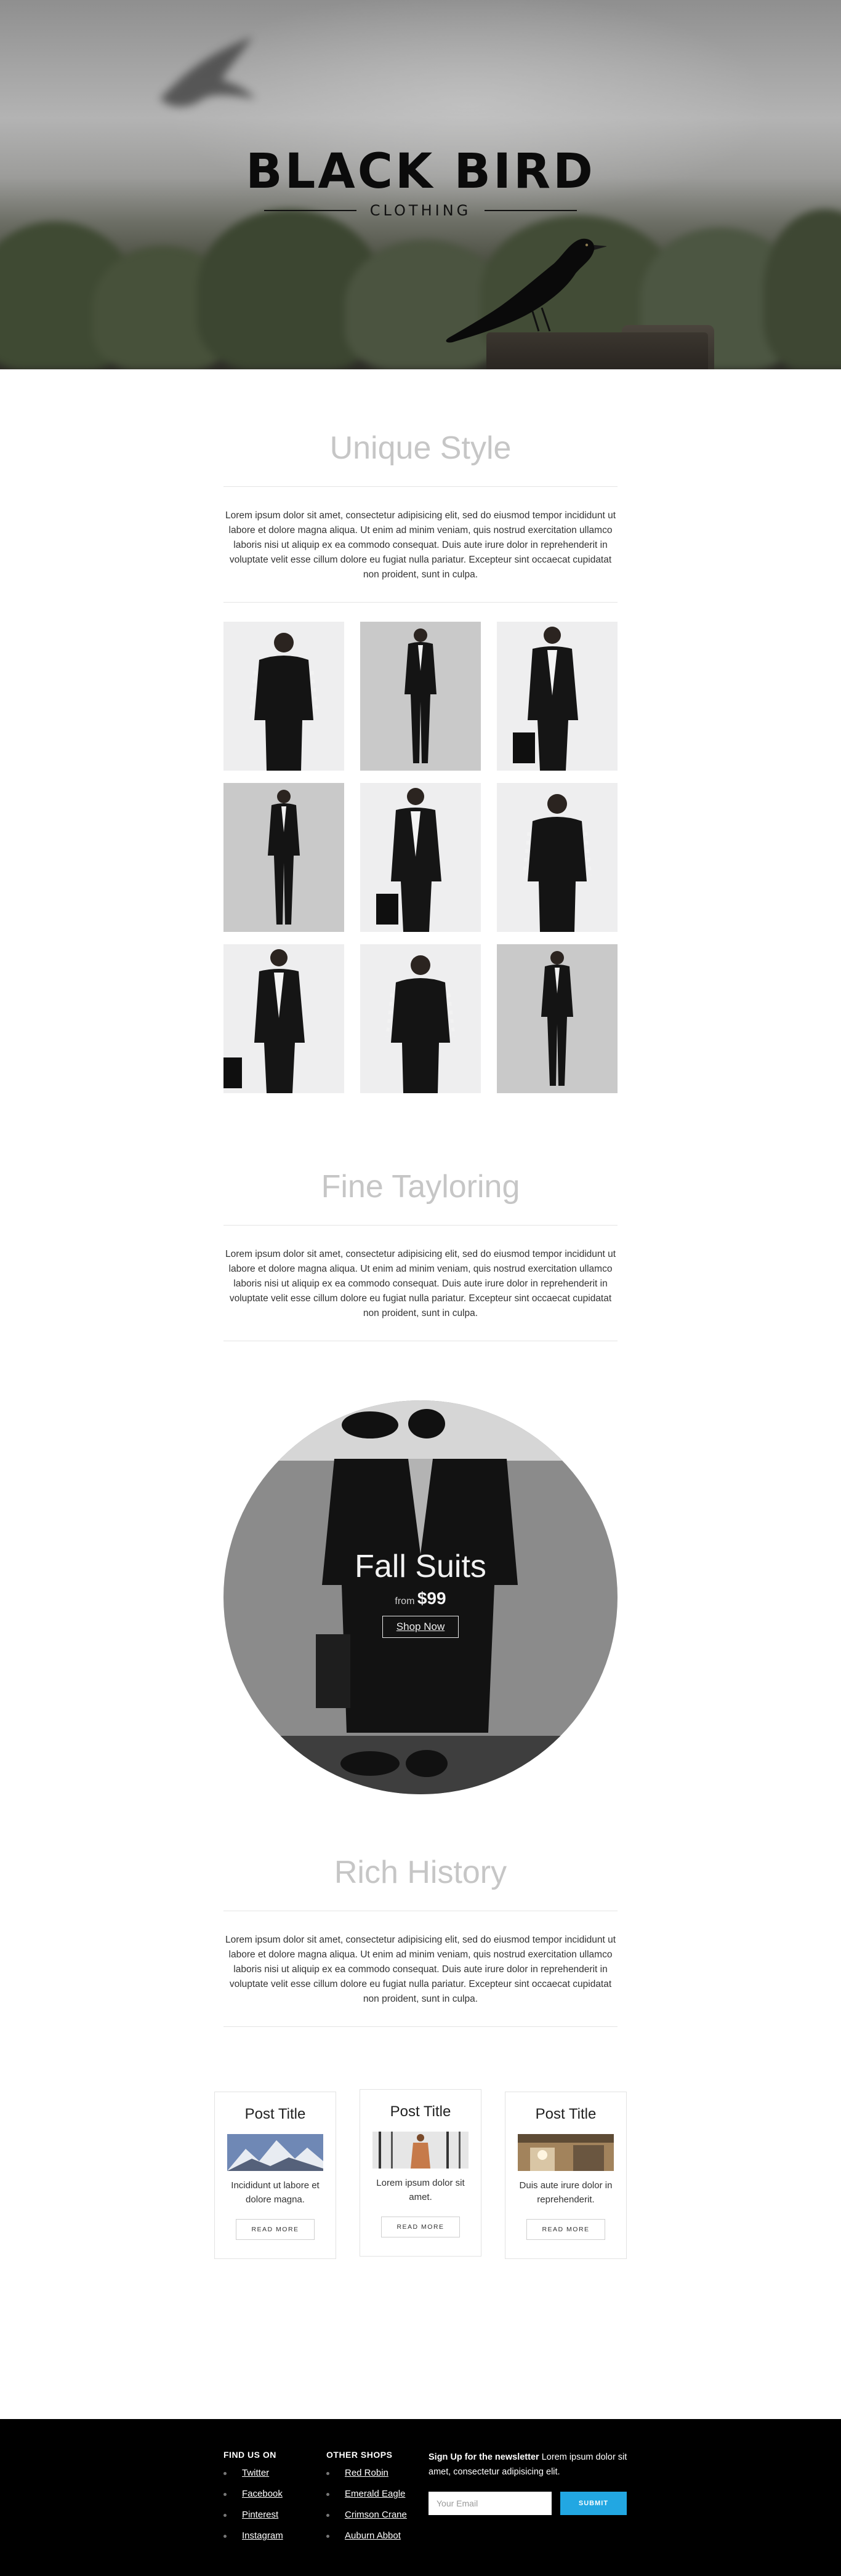  Describe the element at coordinates (420, 448) in the screenshot. I see `section-title-unique-style: Unique Style` at that location.